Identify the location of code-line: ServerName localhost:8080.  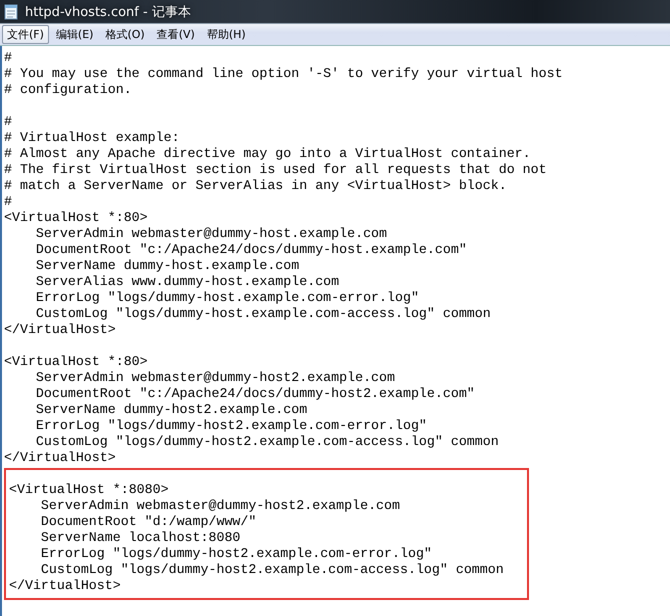
(141, 538).